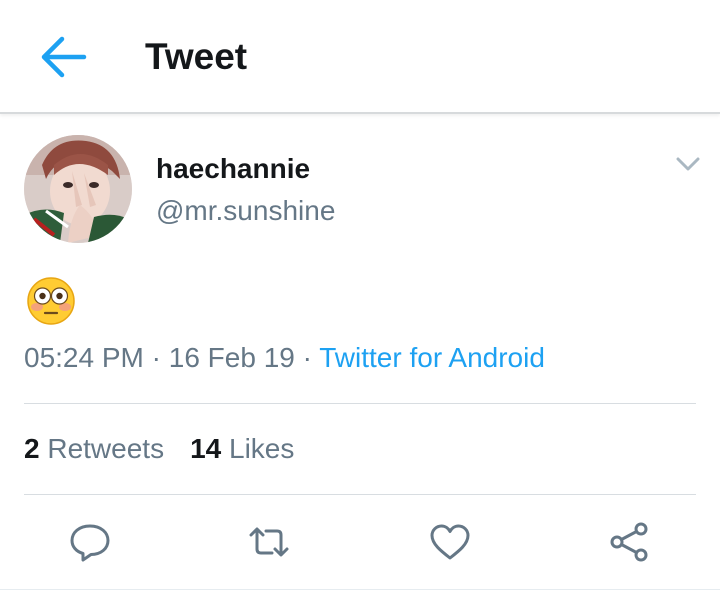 This screenshot has width=720, height=594. What do you see at coordinates (231, 357) in the screenshot?
I see `tweet-date: 16 Feb 19` at bounding box center [231, 357].